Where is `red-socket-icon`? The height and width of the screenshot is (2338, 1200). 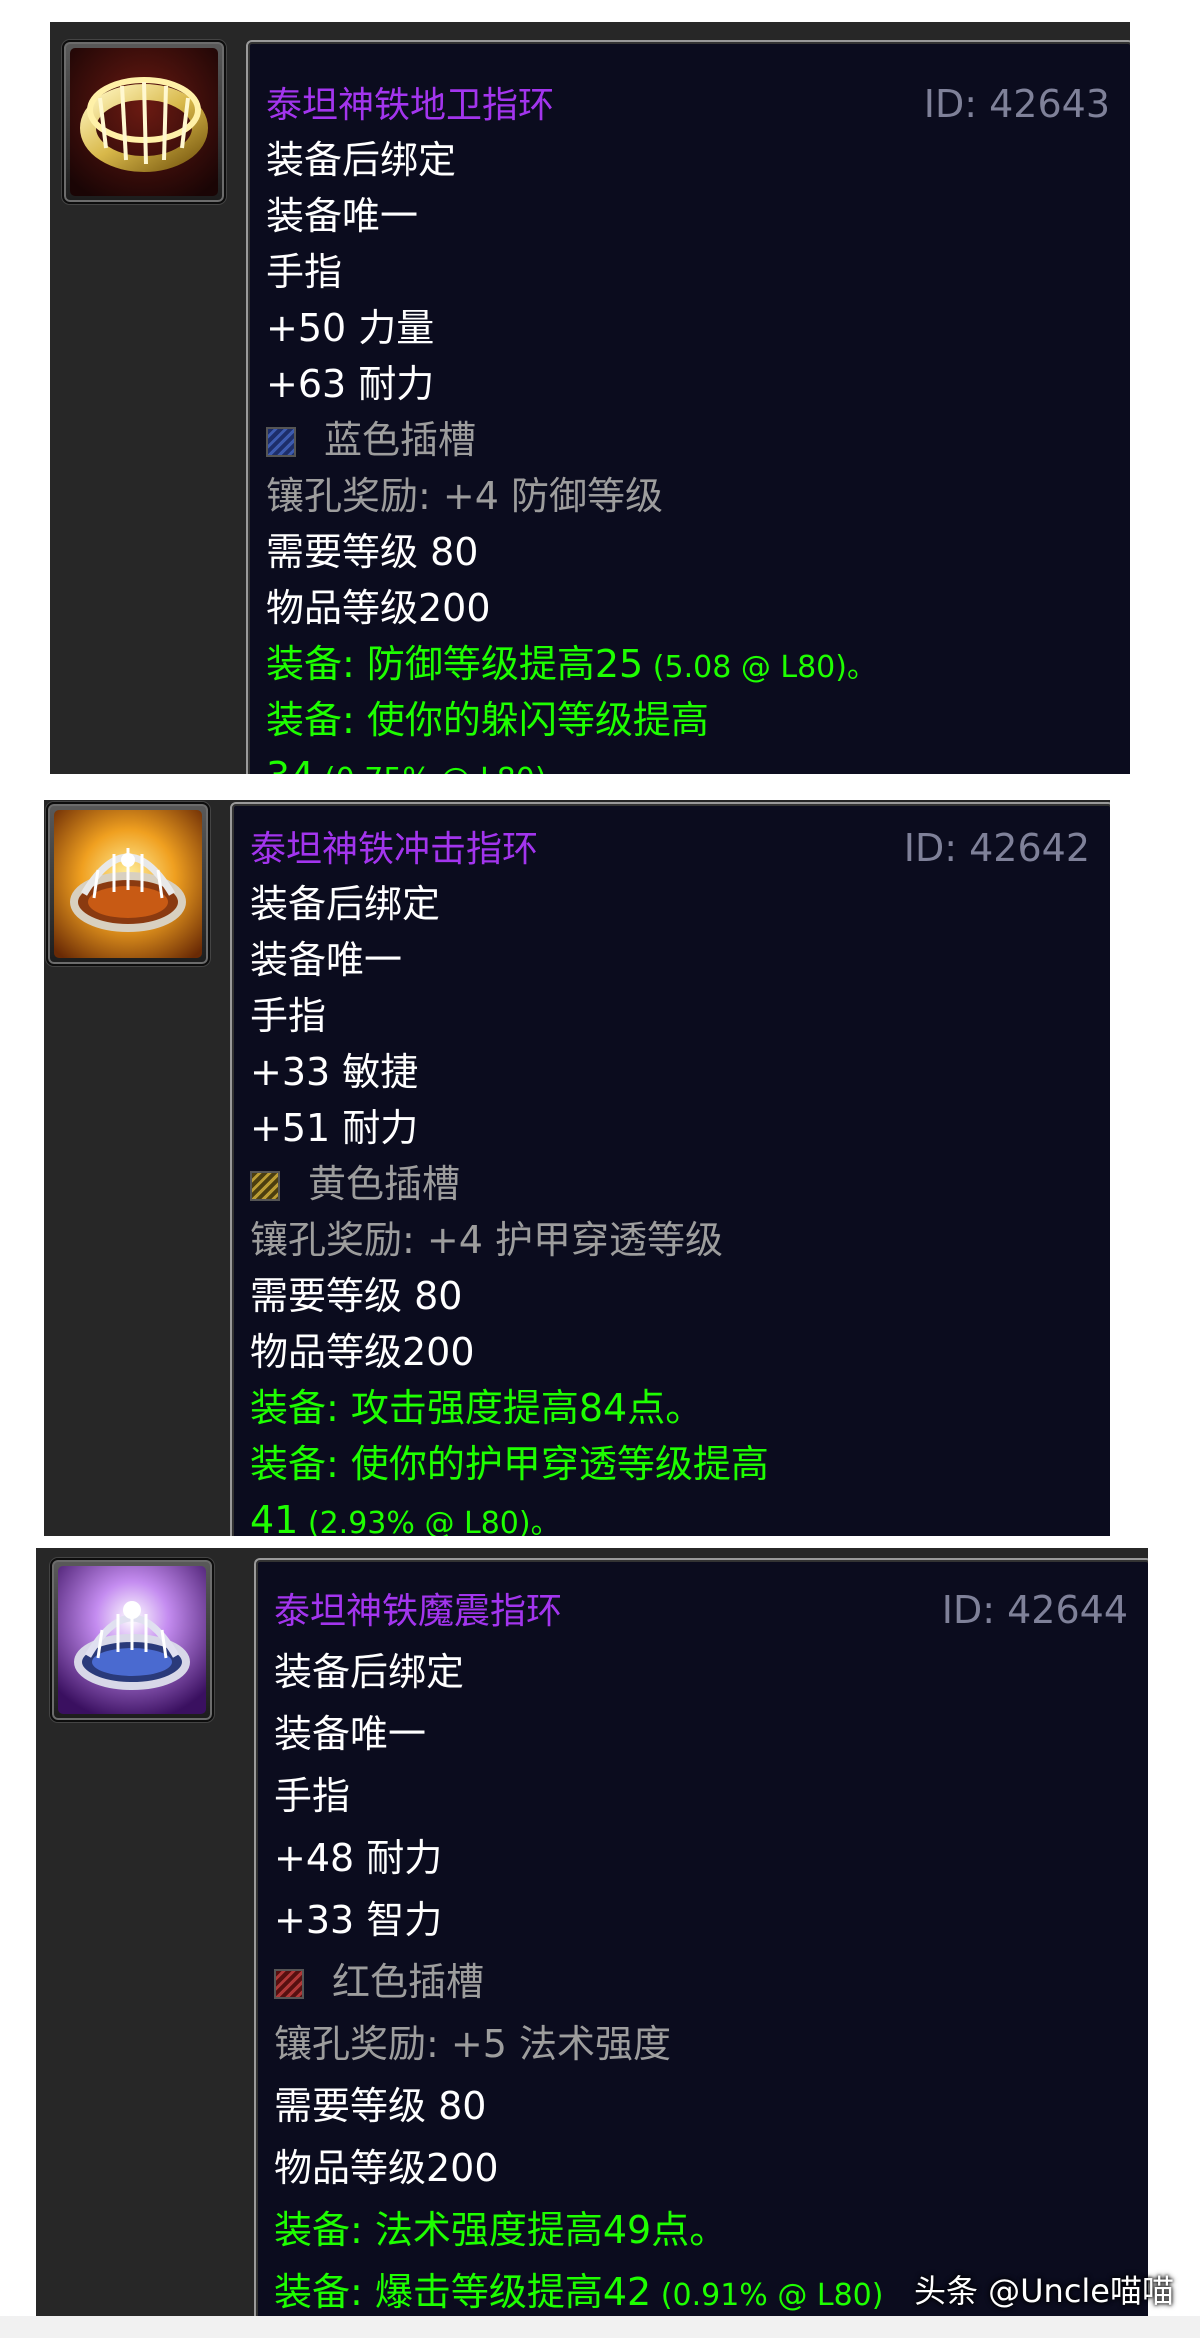
red-socket-icon is located at coordinates (289, 1984).